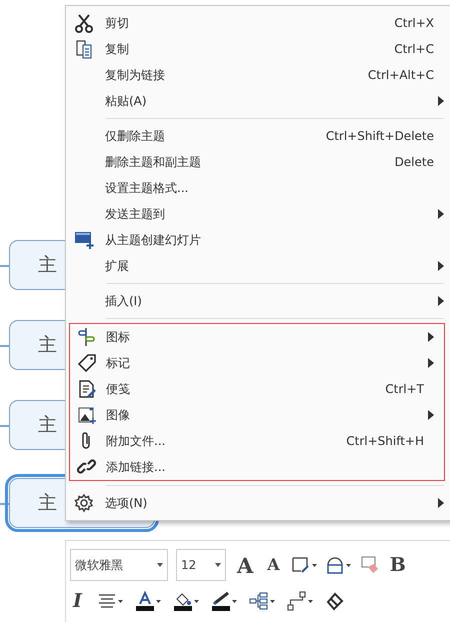 The image size is (450, 622). I want to click on shortcut-label: Ctrl+X, so click(414, 23).